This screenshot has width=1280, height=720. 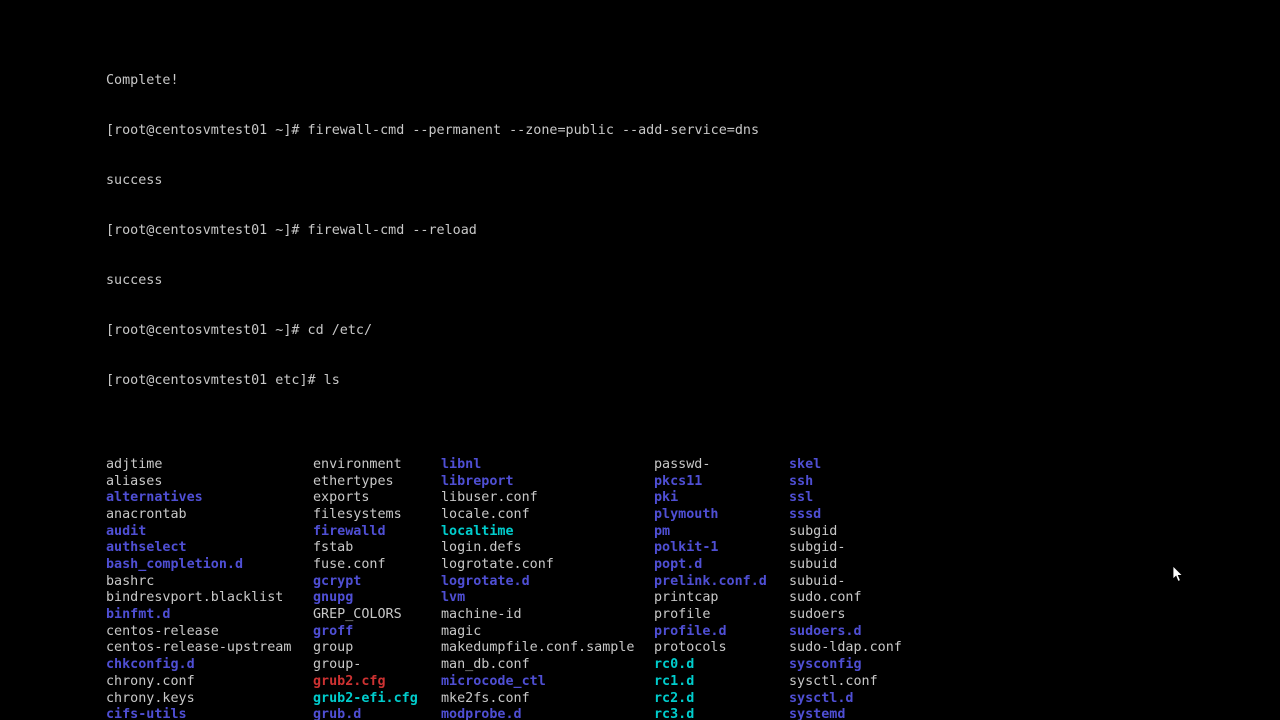 What do you see at coordinates (825, 665) in the screenshot?
I see `ls-entry-directory: sysconfig` at bounding box center [825, 665].